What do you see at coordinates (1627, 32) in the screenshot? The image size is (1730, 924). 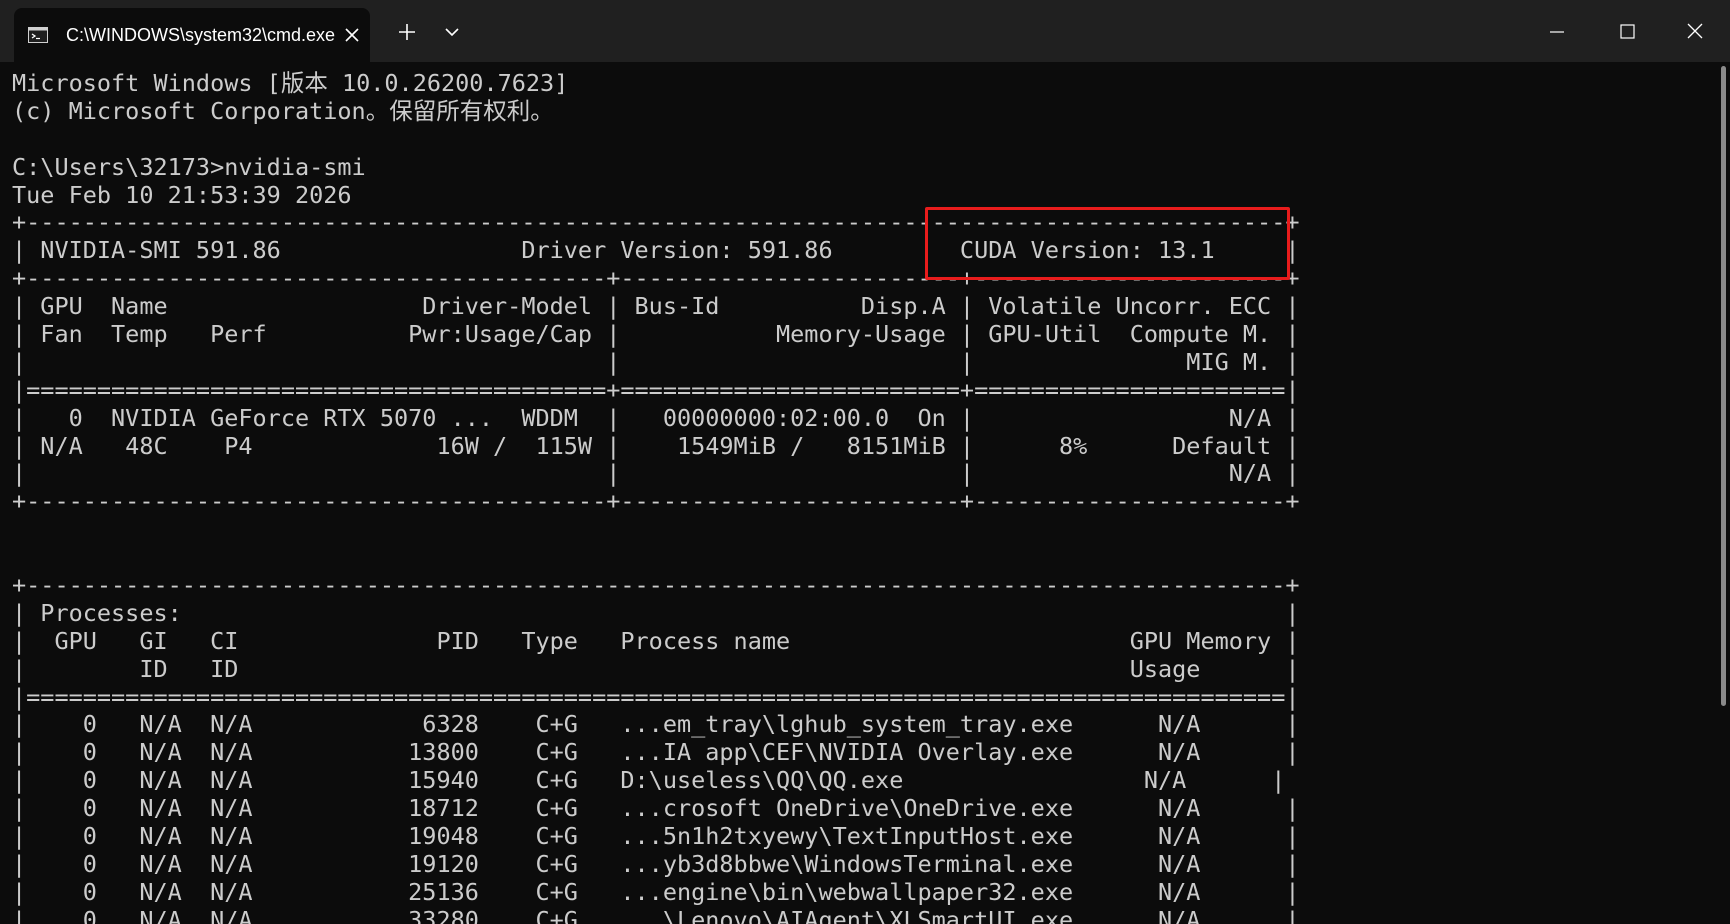 I see `maximize-icon` at bounding box center [1627, 32].